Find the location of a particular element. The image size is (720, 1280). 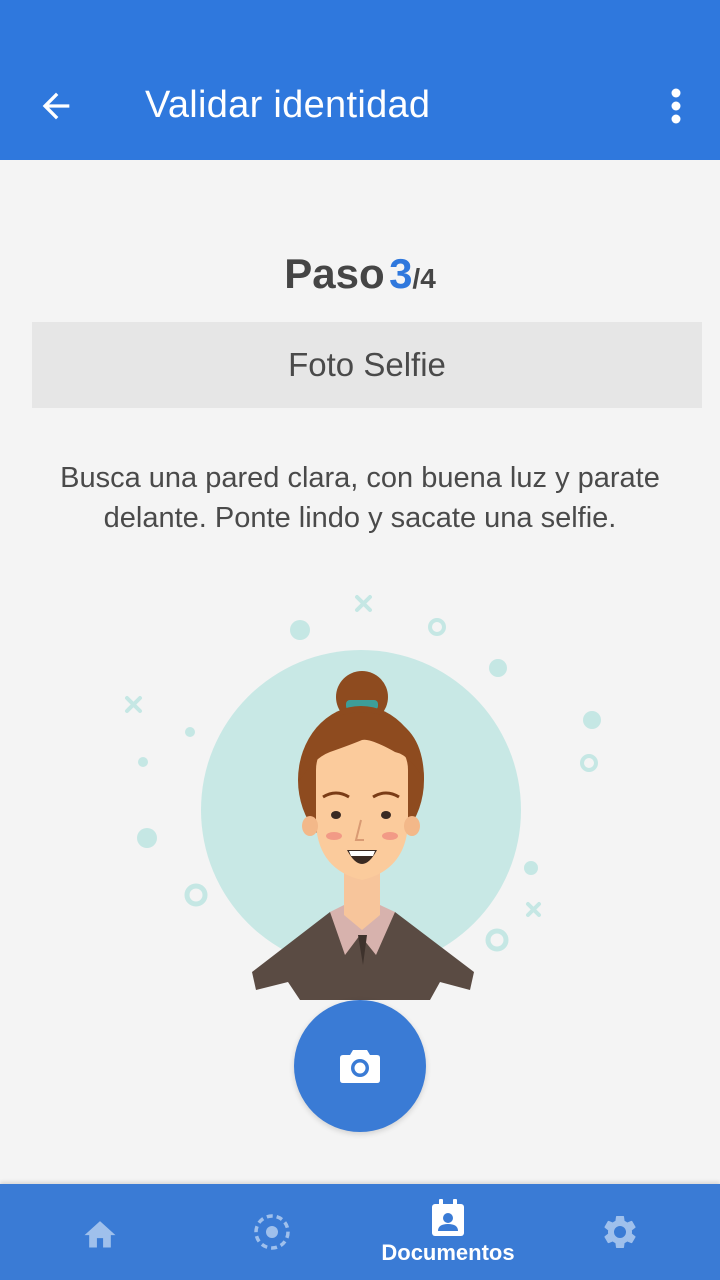

overflow-menu-button is located at coordinates (676, 106).